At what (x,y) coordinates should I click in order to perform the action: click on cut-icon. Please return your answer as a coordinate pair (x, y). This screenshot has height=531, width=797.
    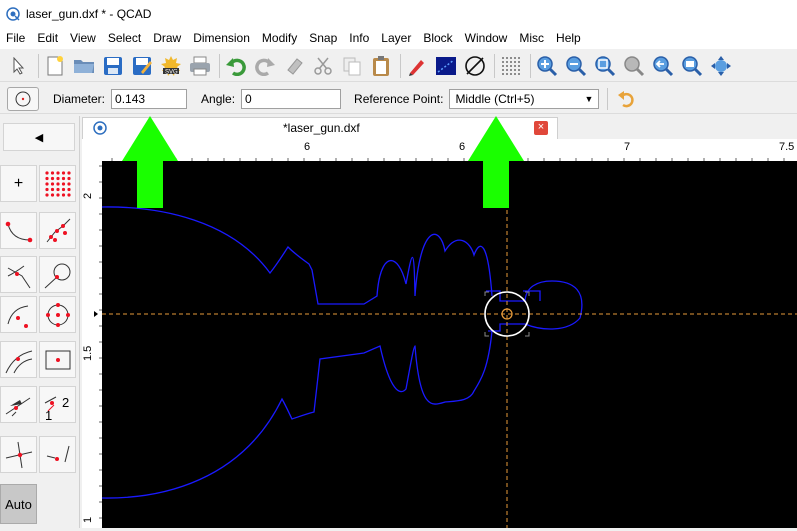
    Looking at the image, I should click on (323, 66).